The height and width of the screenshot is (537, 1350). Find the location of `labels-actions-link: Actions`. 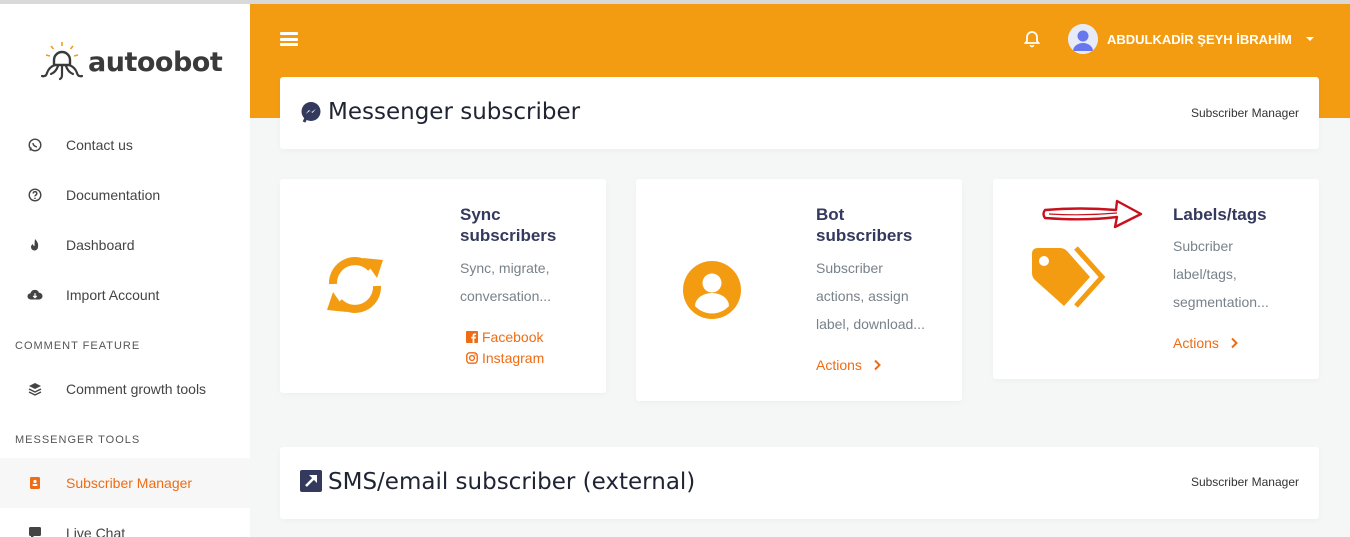

labels-actions-link: Actions is located at coordinates (1206, 343).